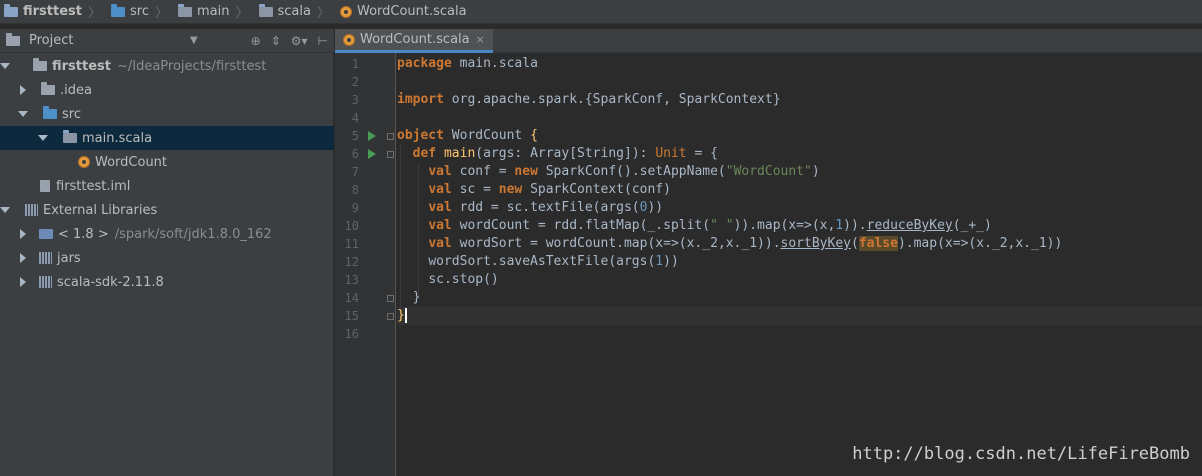 The width and height of the screenshot is (1202, 476). What do you see at coordinates (53, 12) in the screenshot?
I see `breadcrumb-item-project: firsttest 〉` at bounding box center [53, 12].